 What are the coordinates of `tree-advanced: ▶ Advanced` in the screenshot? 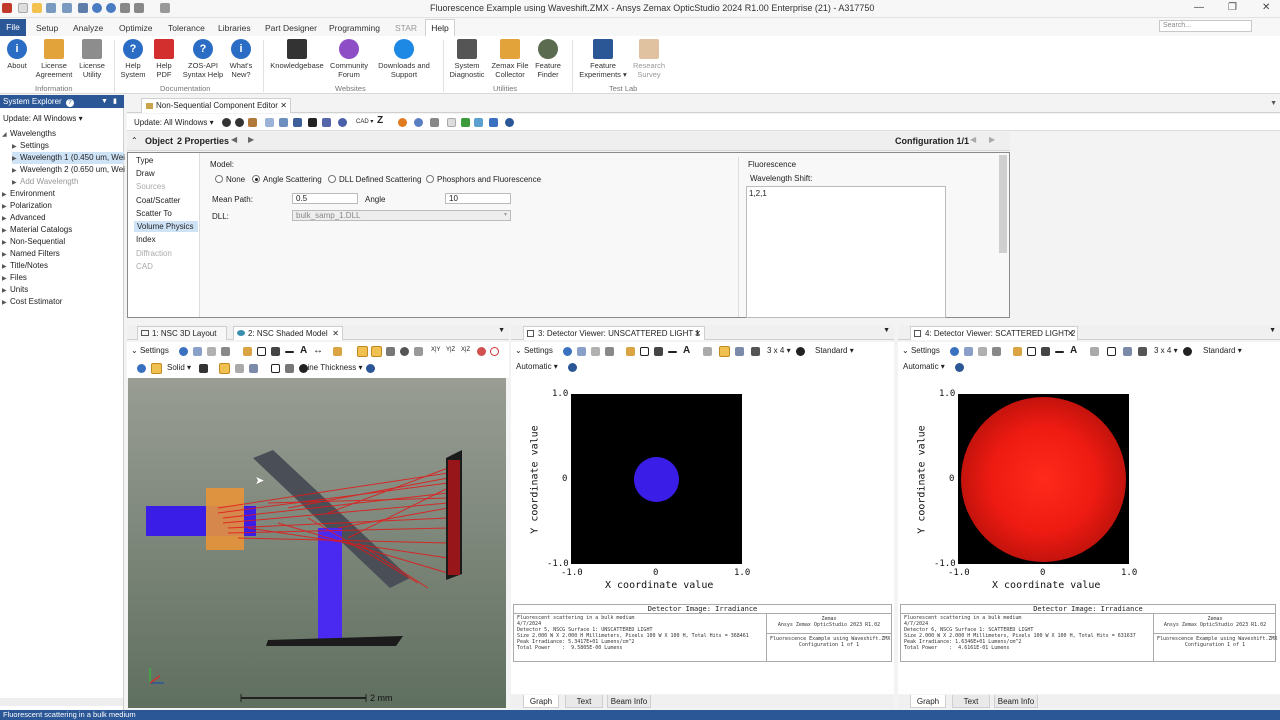 It's located at (24, 218).